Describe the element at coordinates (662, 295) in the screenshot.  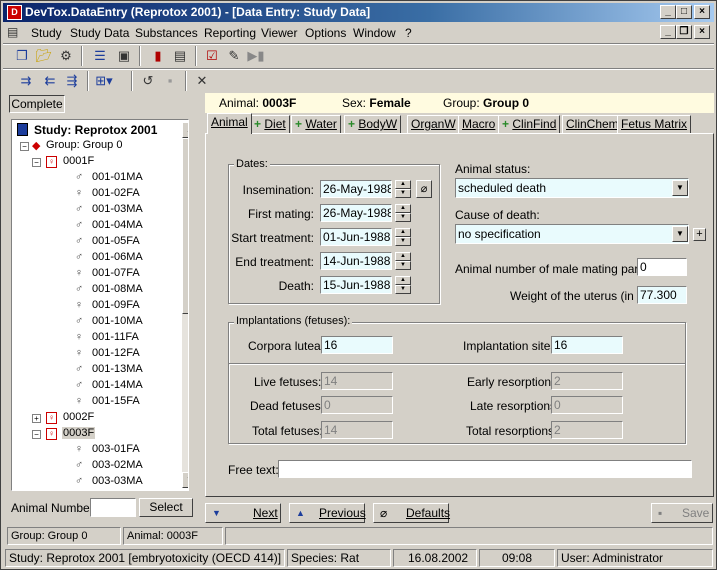
I see `uterus-weight-input: 77.300` at that location.